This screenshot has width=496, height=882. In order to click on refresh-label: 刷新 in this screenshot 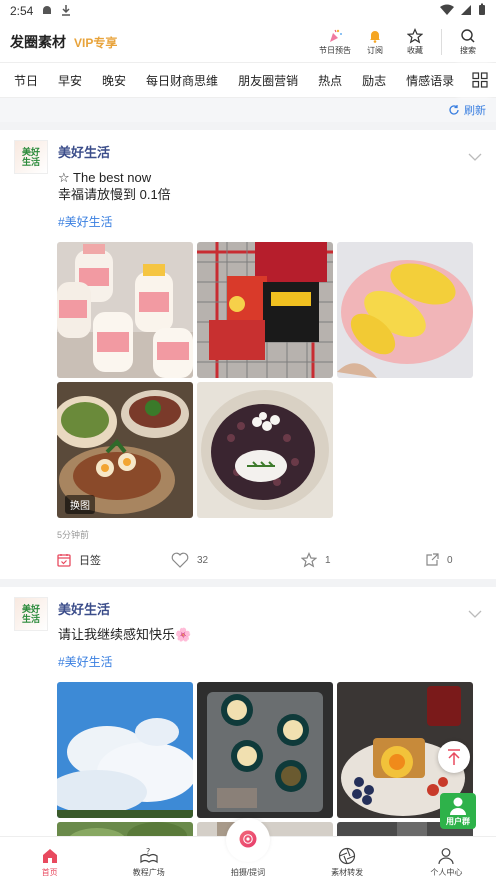, I will do `click(475, 111)`.